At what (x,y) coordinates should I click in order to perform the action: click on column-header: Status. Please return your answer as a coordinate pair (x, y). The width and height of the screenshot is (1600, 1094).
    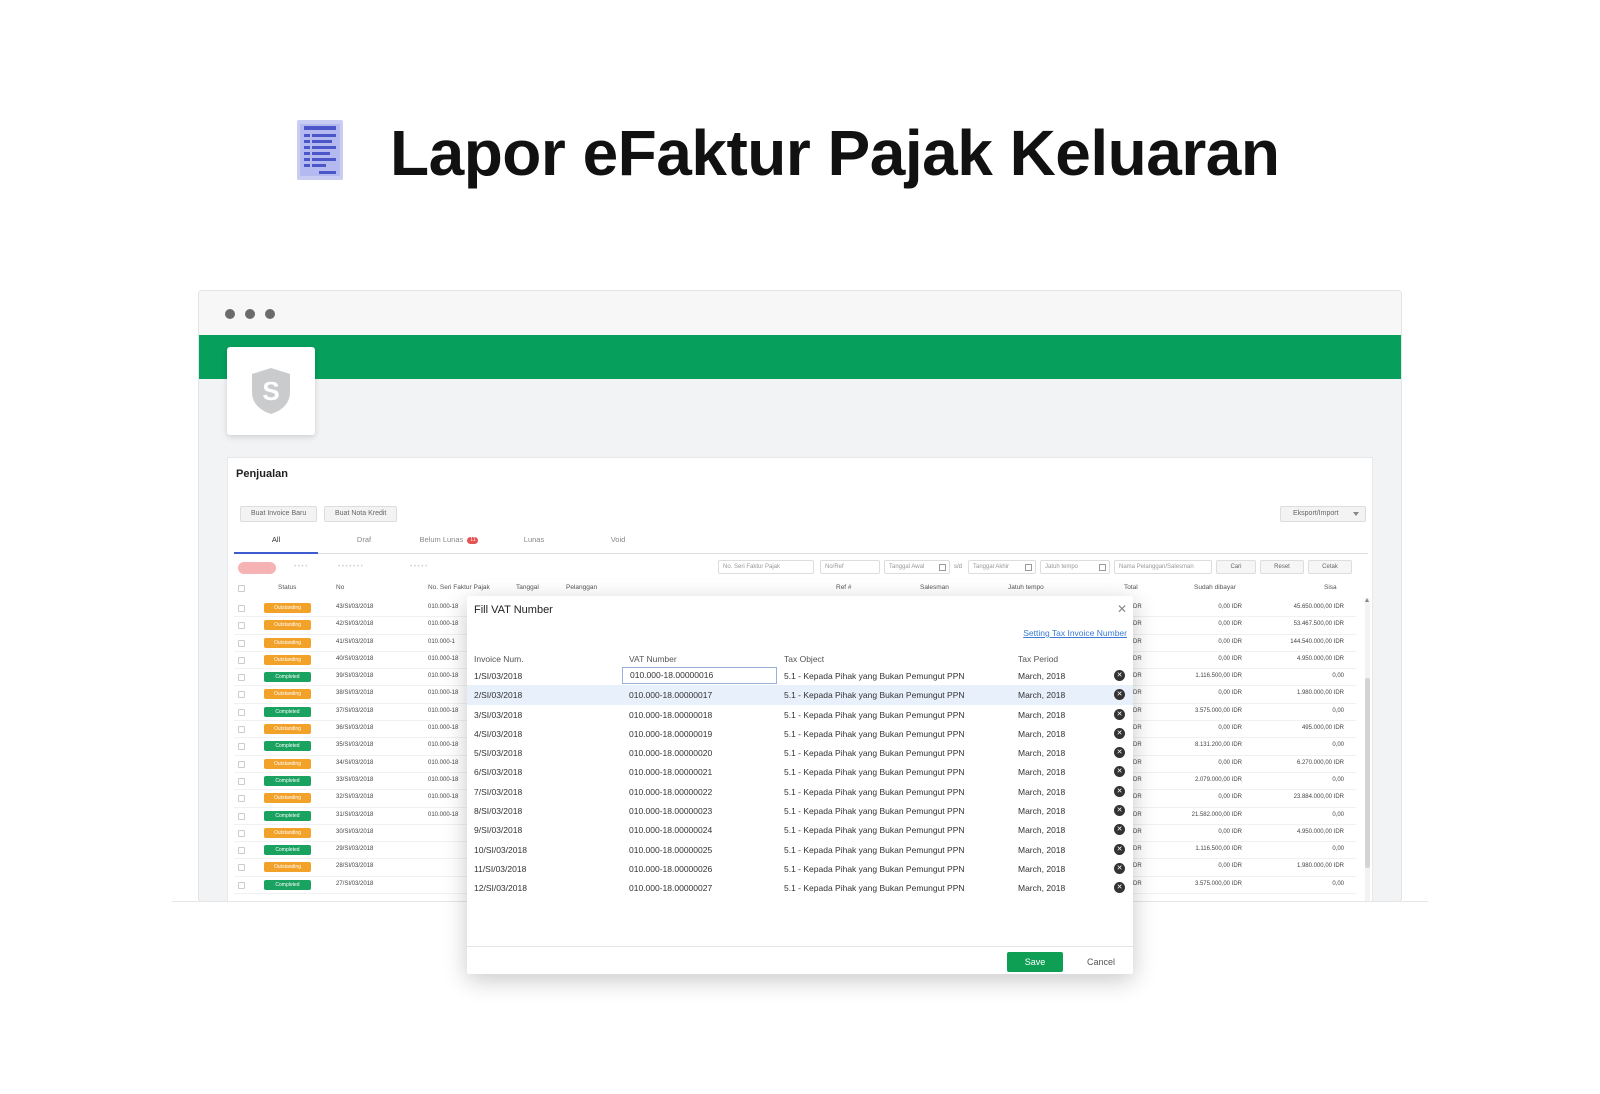
    Looking at the image, I should click on (287, 587).